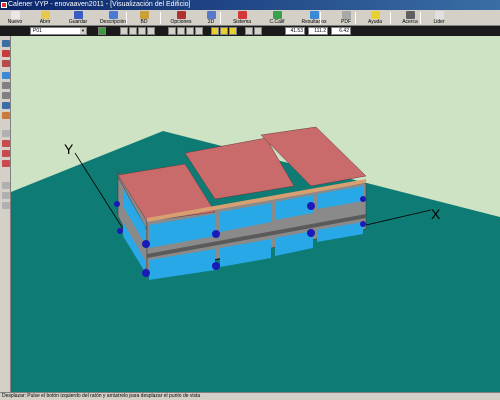 The image size is (500, 400). Describe the element at coordinates (375, 22) in the screenshot. I see `toolbar-button-label: Ayuda` at that location.